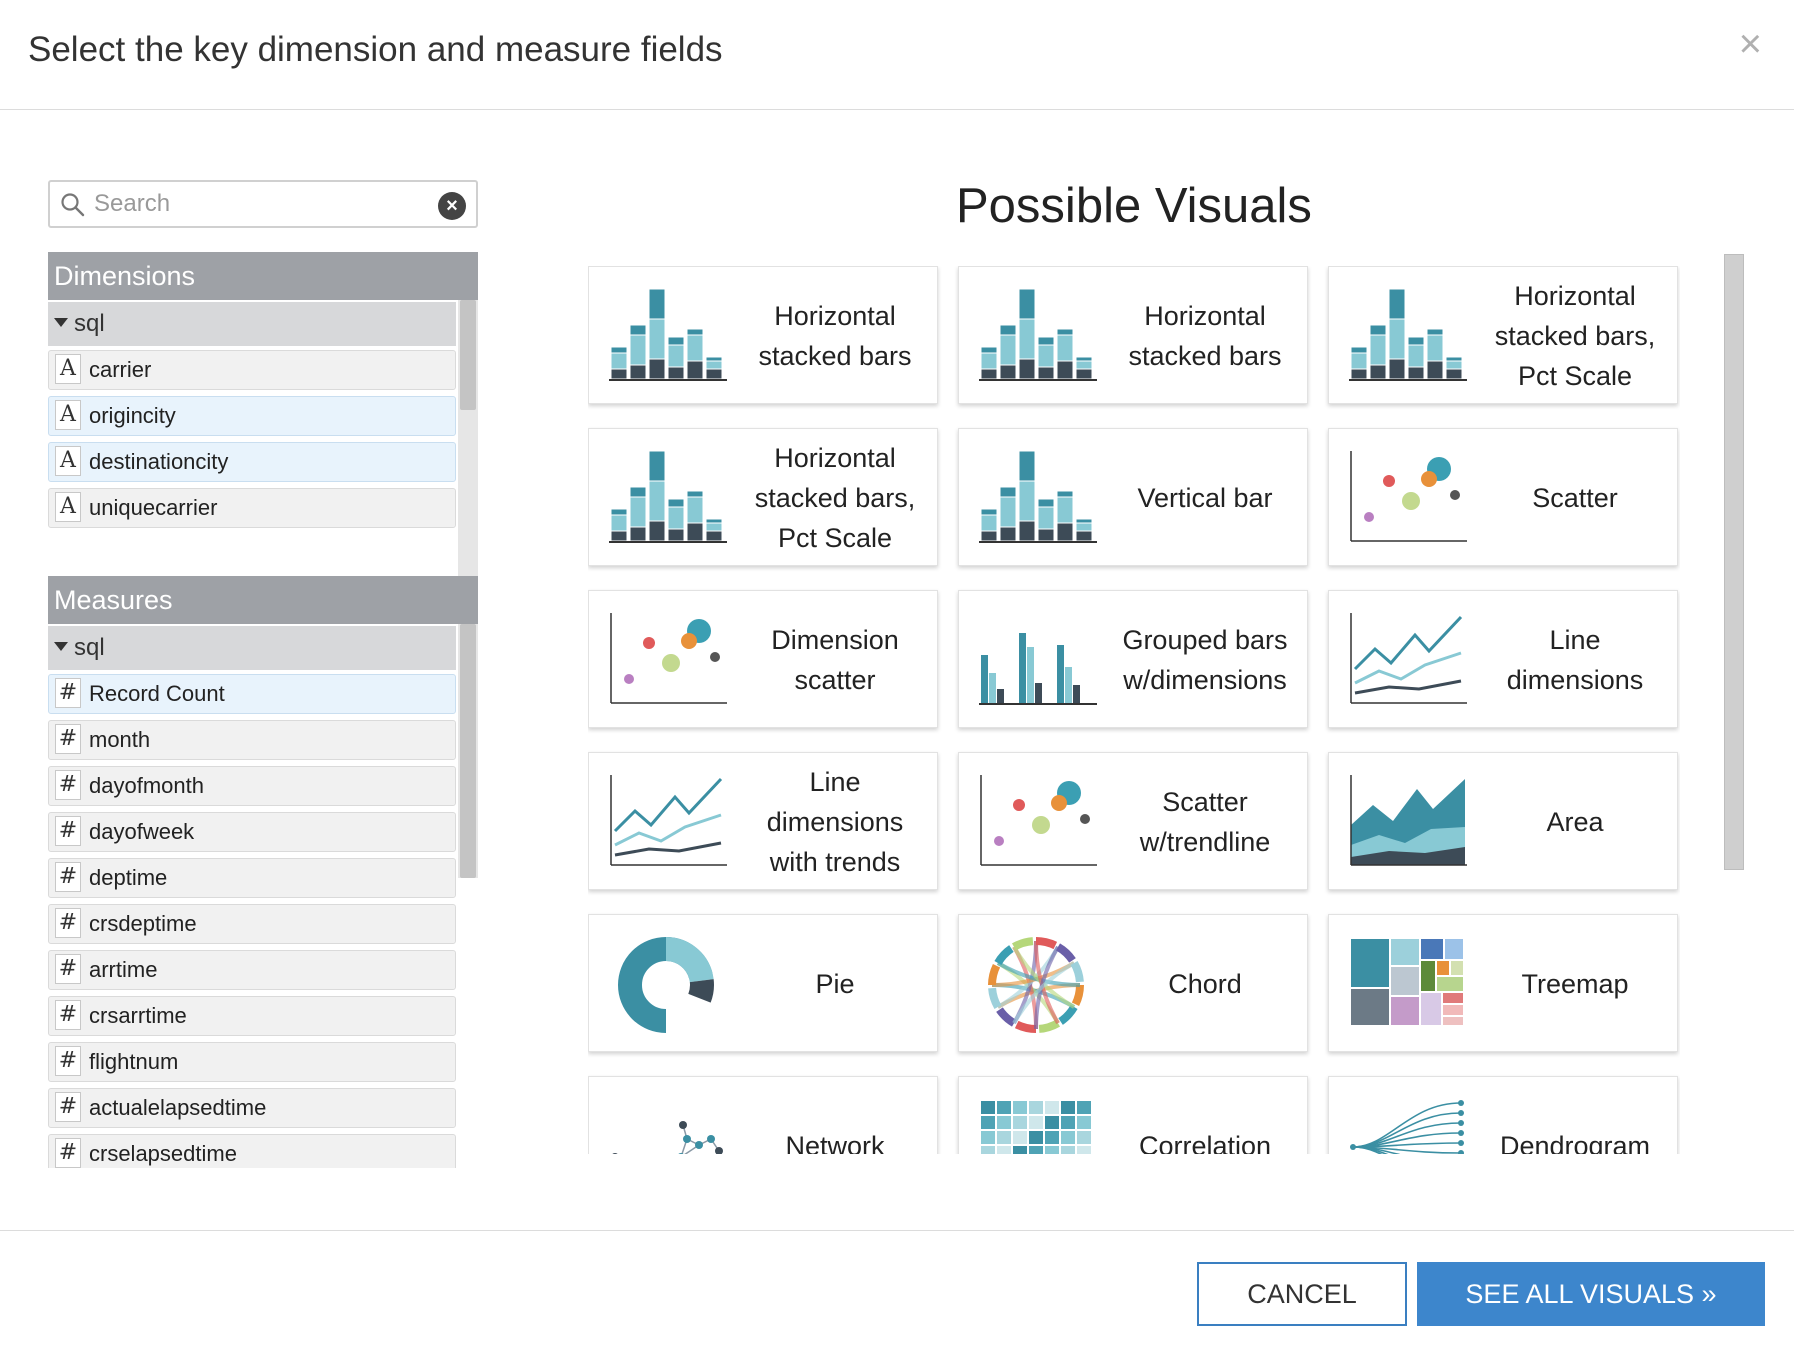 This screenshot has height=1354, width=1794. What do you see at coordinates (468, 446) in the screenshot?
I see `dimensions-scrollbar` at bounding box center [468, 446].